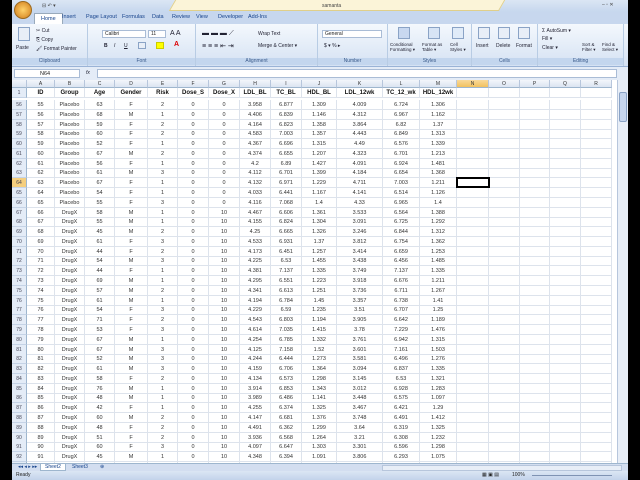  I want to click on cell: 6.564, so click(401, 212).